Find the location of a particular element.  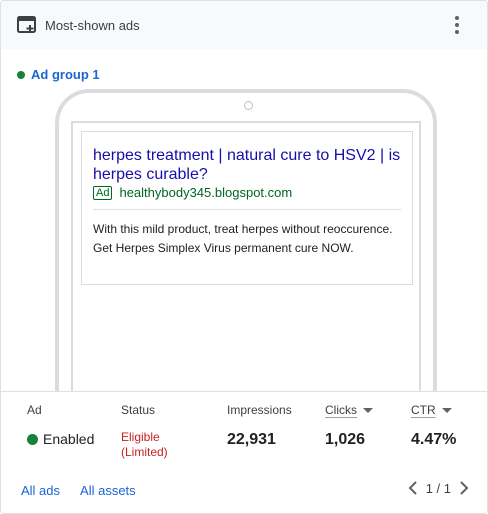

ctr-column-header: CTR is located at coordinates (433, 410).